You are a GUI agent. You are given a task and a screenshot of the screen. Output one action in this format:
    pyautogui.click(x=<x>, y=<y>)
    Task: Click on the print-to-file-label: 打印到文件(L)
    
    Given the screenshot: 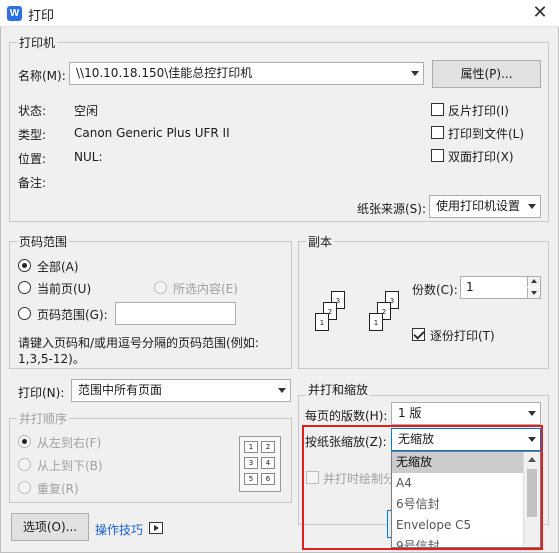 What is the action you would take?
    pyautogui.click(x=486, y=133)
    